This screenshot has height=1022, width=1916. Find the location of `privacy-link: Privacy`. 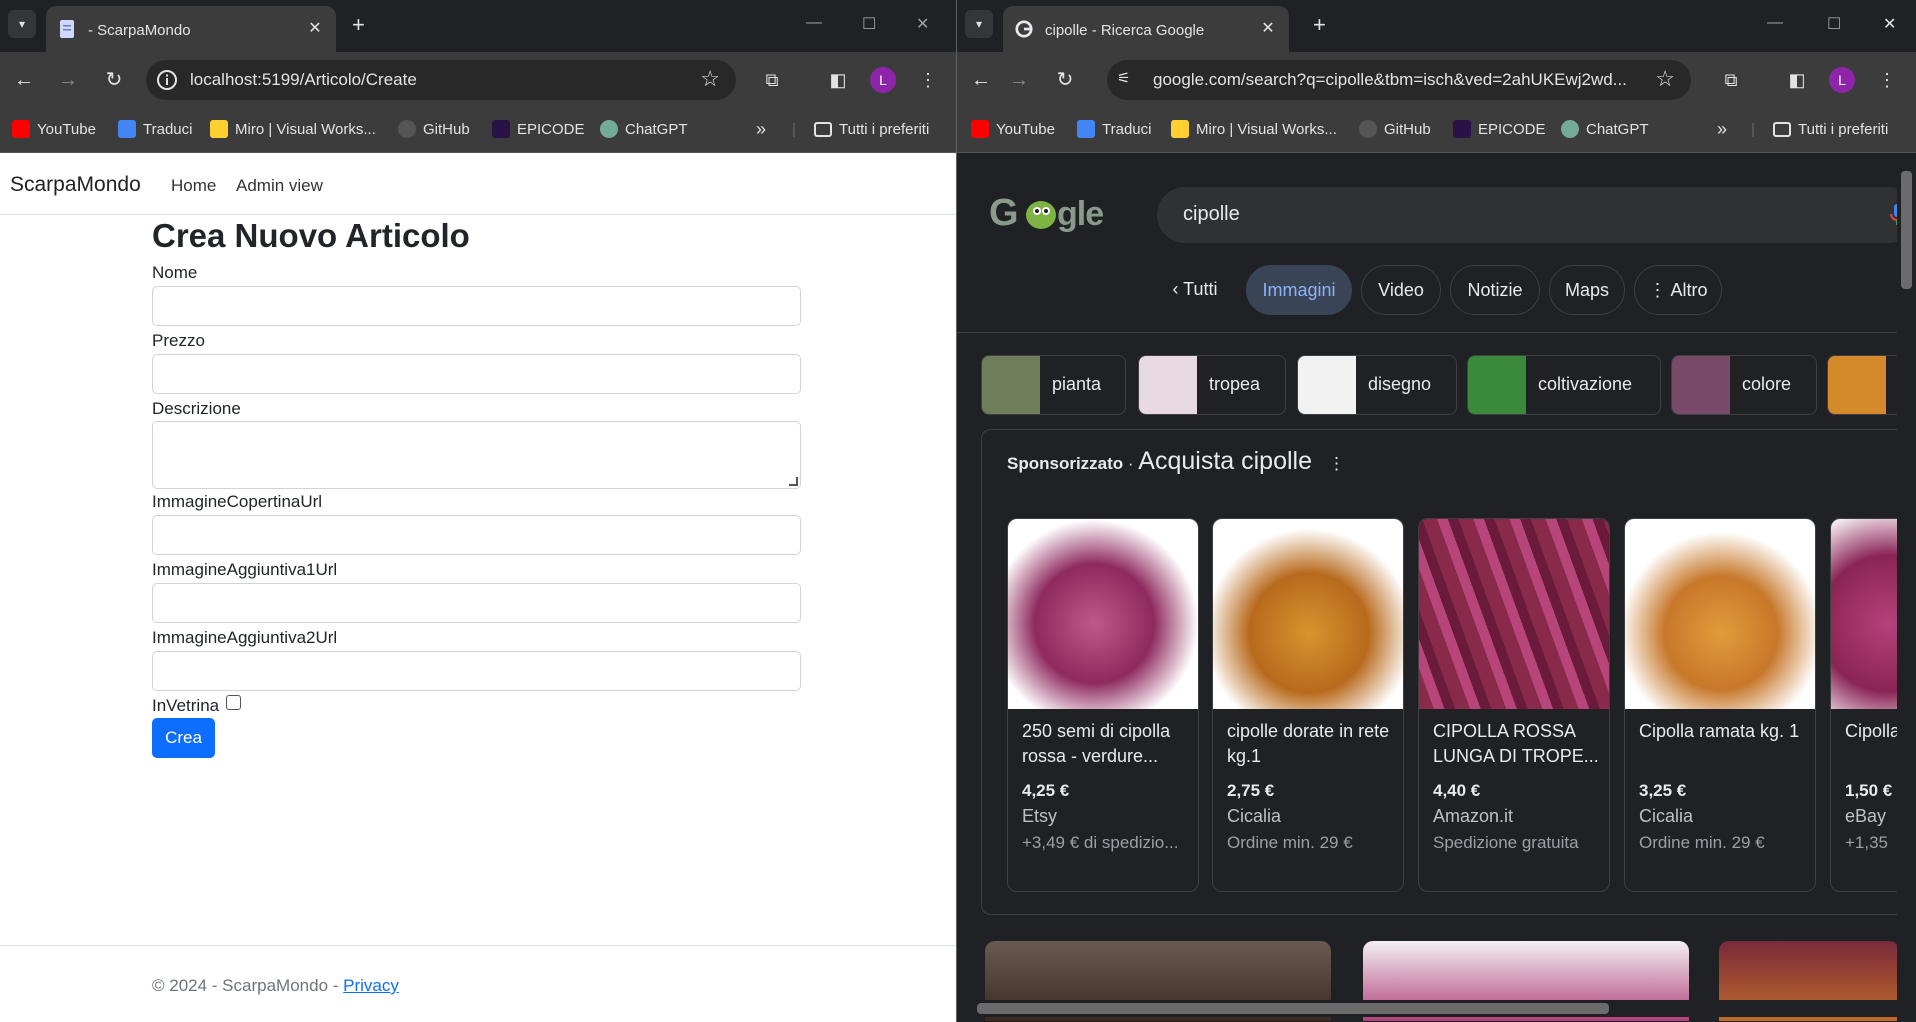

privacy-link: Privacy is located at coordinates (371, 985).